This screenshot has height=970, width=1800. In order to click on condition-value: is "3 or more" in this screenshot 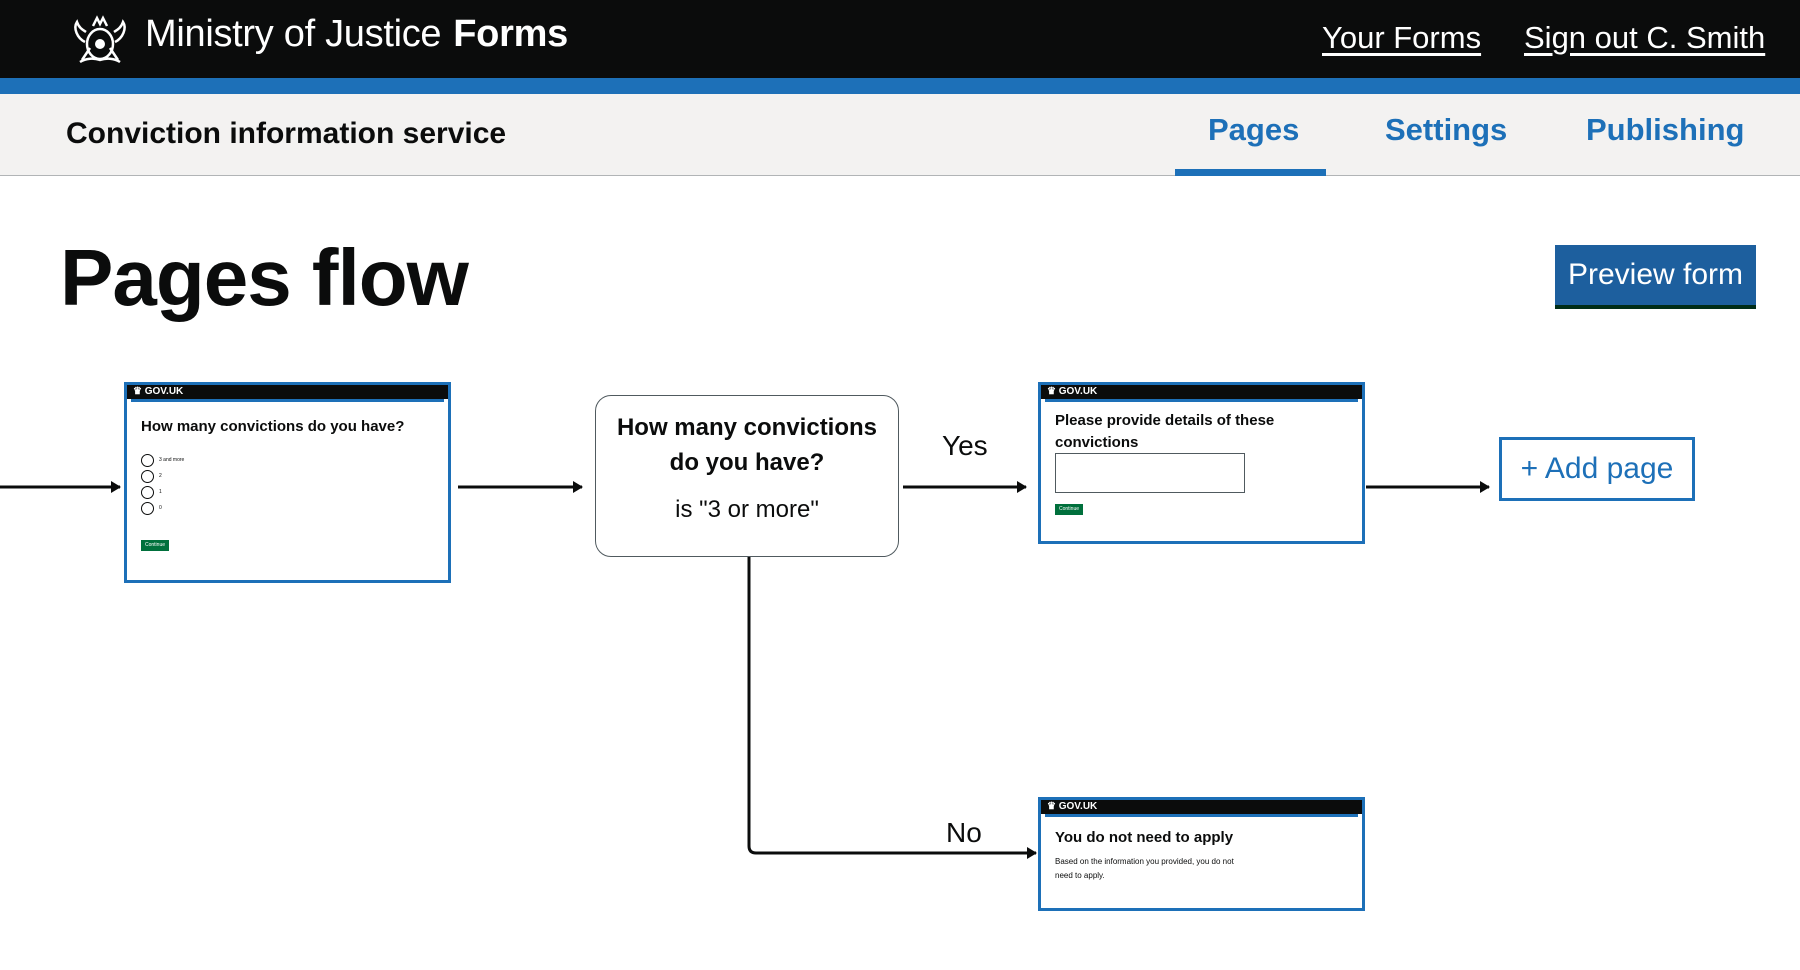, I will do `click(747, 509)`.